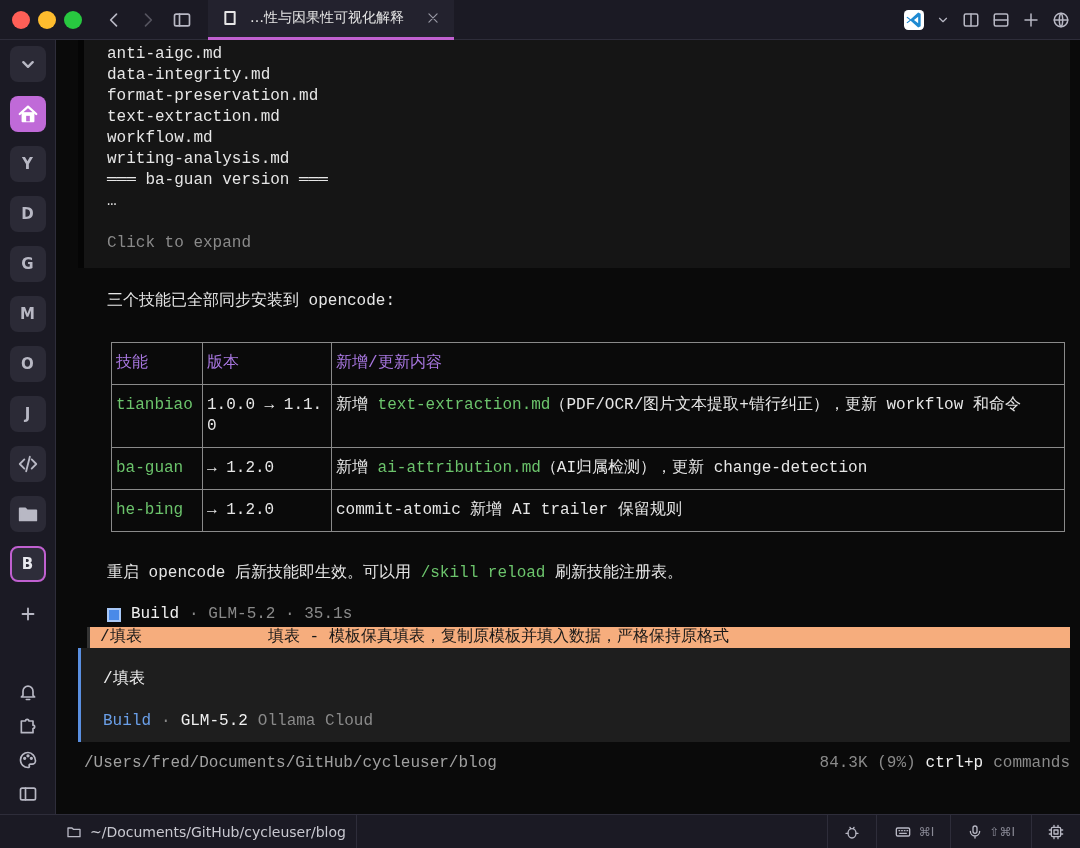 Image resolution: width=1080 pixels, height=848 pixels. I want to click on working-directory: /Users/fred/Documents/GitHub/cycleuser/blog, so click(291, 763).